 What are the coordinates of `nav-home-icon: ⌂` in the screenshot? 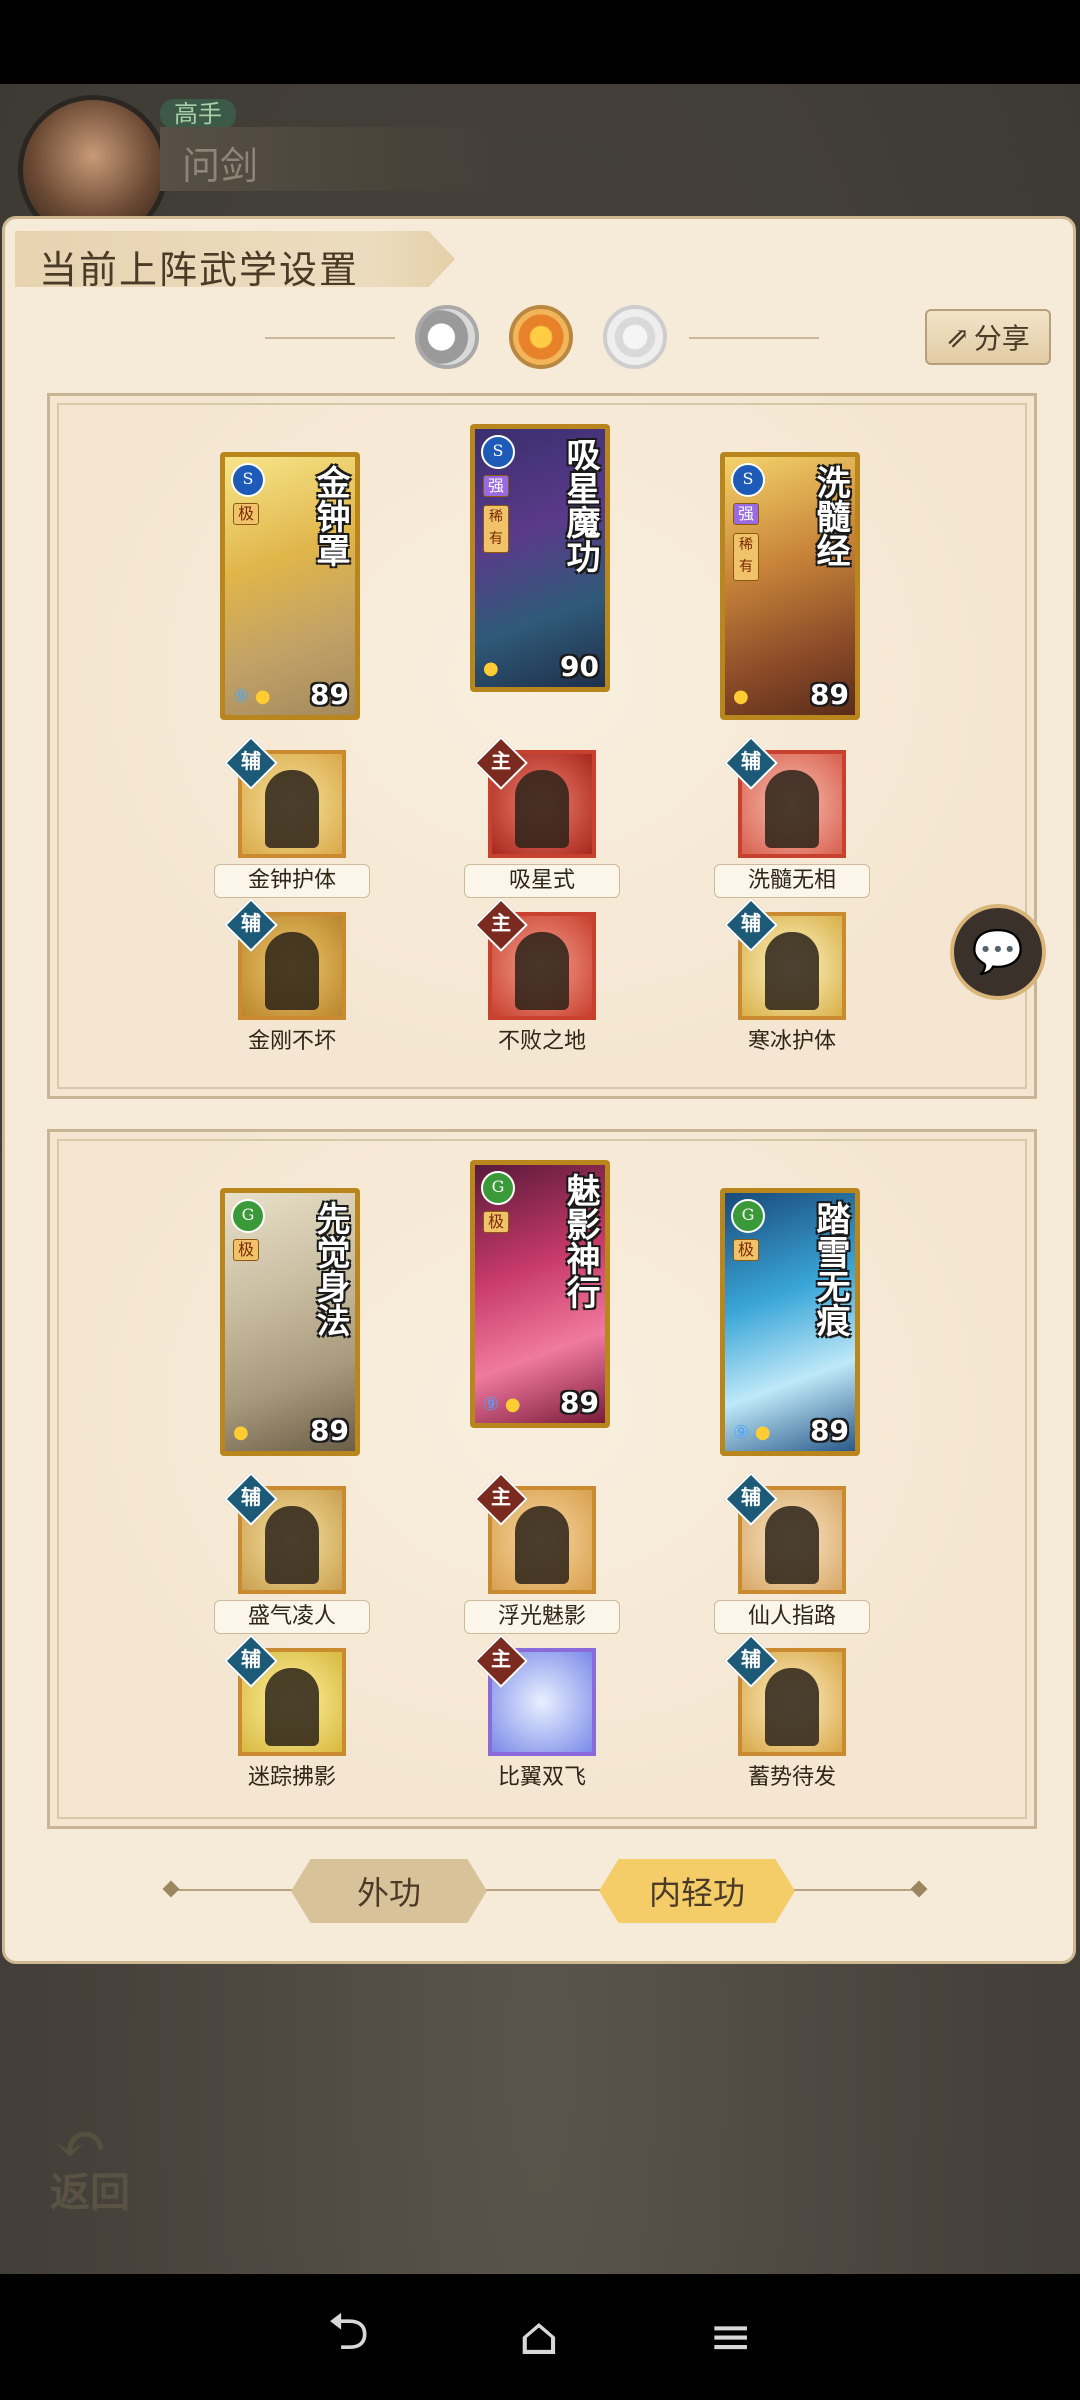 It's located at (539, 2337).